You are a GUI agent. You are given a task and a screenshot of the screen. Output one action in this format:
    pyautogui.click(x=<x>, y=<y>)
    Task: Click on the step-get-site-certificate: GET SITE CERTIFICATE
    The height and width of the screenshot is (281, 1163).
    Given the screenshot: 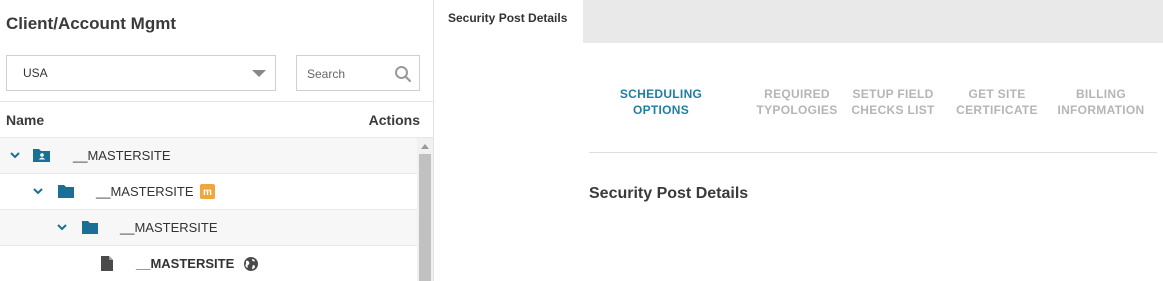 What is the action you would take?
    pyautogui.click(x=997, y=102)
    